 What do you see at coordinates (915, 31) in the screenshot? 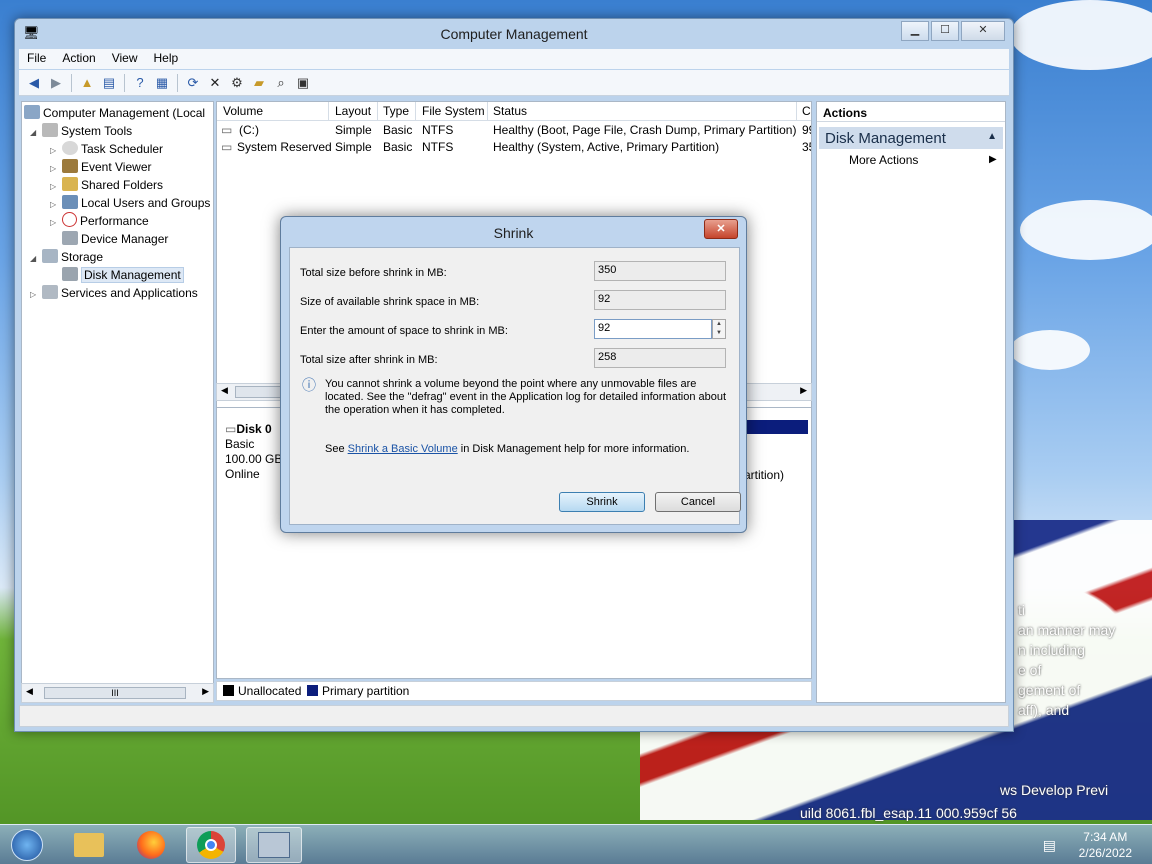
I see `minimize-button: ▁` at bounding box center [915, 31].